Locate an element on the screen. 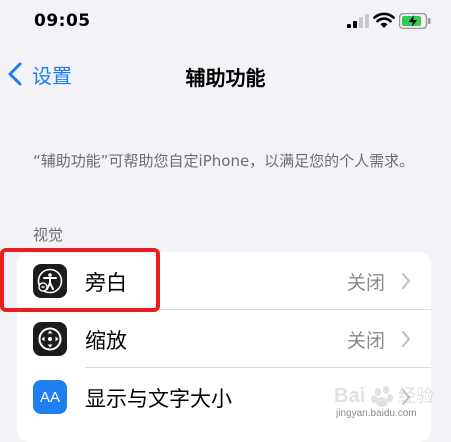  status-time: 09:05 is located at coordinates (62, 21).